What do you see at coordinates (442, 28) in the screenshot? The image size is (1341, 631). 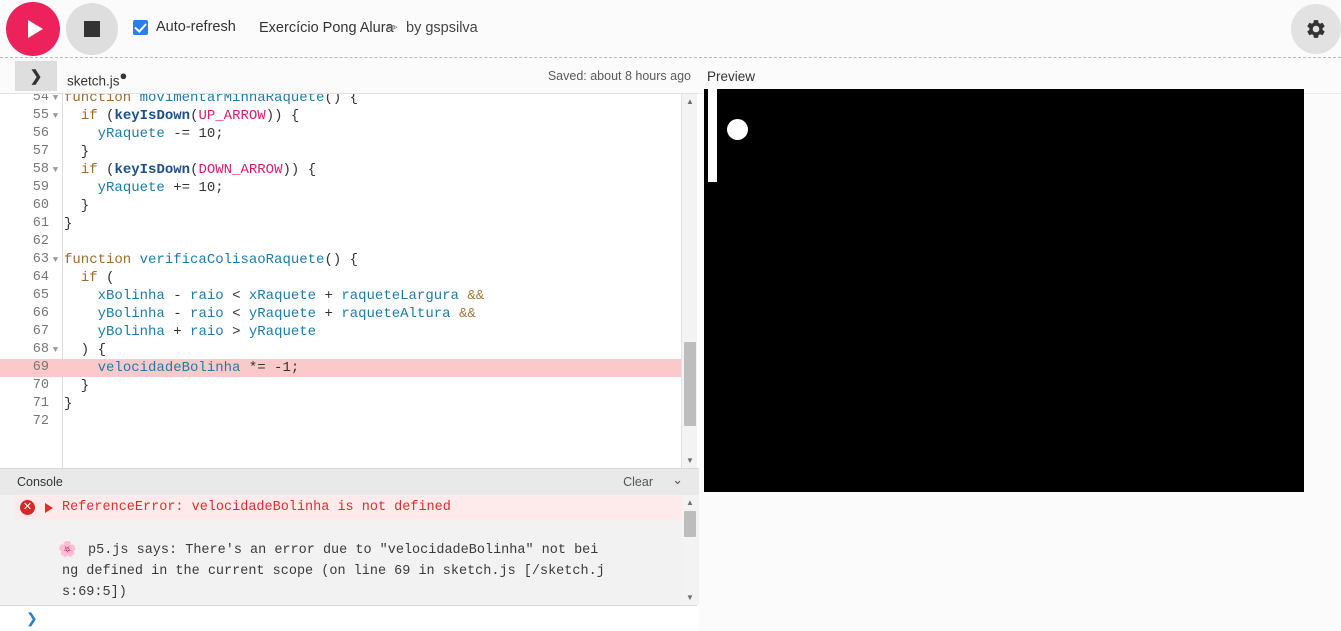 I see `author-label: by gspsilva` at bounding box center [442, 28].